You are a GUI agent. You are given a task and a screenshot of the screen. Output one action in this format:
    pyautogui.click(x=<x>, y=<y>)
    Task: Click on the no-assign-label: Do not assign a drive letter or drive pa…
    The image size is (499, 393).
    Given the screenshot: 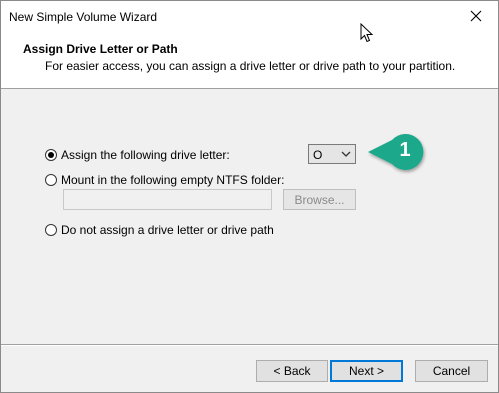 What is the action you would take?
    pyautogui.click(x=167, y=230)
    